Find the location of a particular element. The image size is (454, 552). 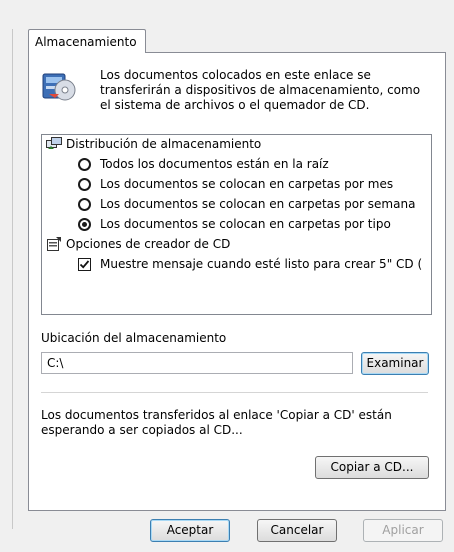

divider is located at coordinates (234, 392).